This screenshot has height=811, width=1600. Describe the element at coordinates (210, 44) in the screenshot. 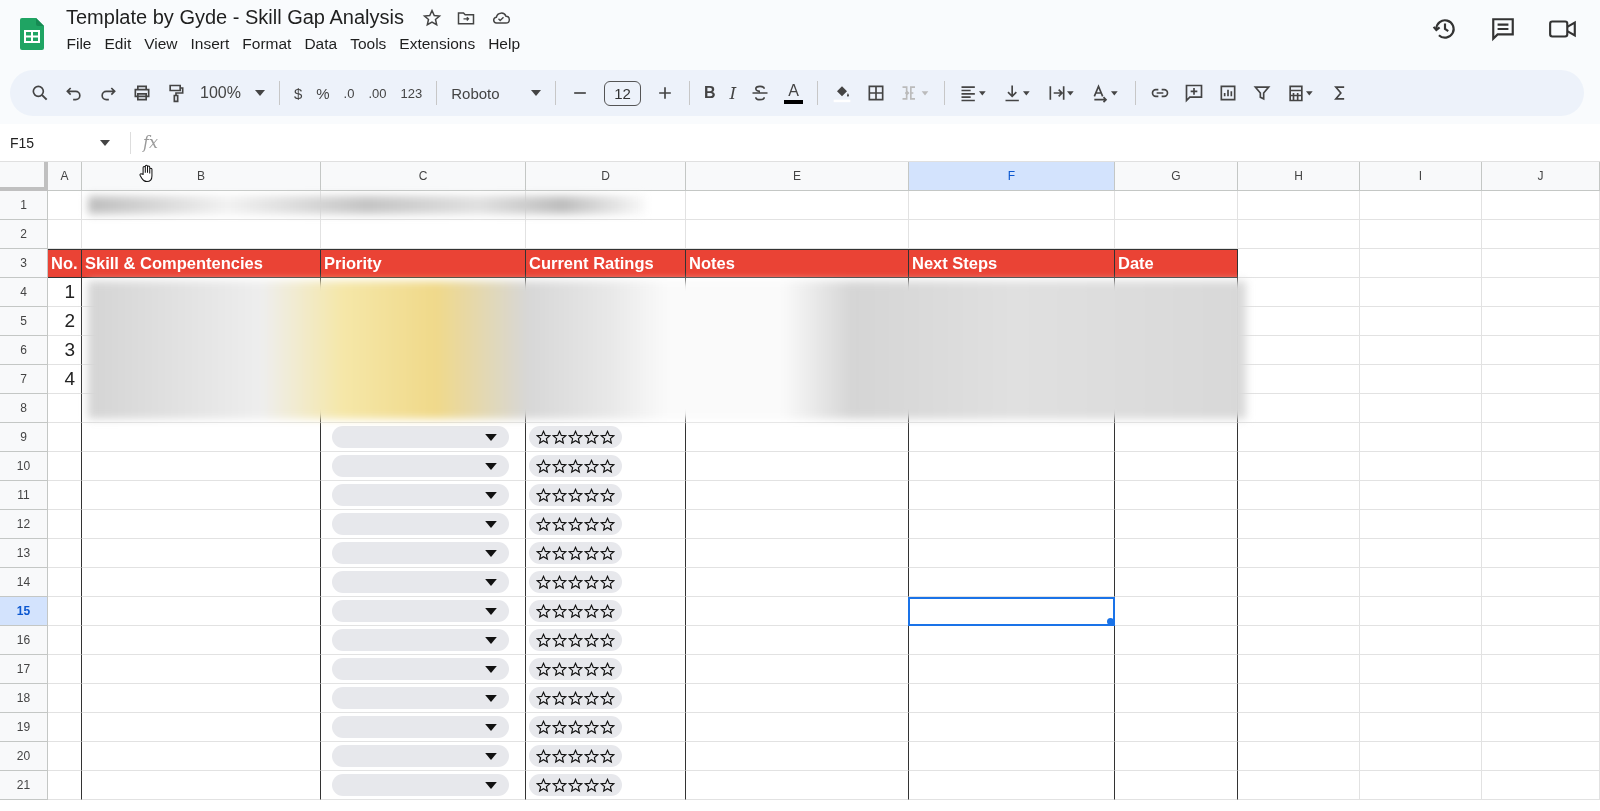

I see `menu-item: Insert` at that location.